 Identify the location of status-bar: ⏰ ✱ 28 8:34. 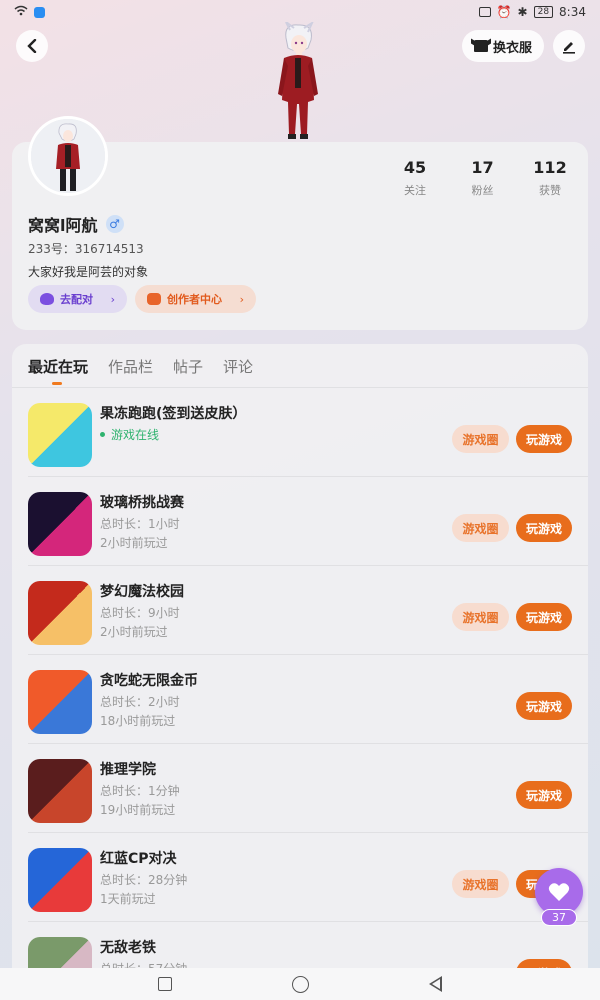
(300, 12).